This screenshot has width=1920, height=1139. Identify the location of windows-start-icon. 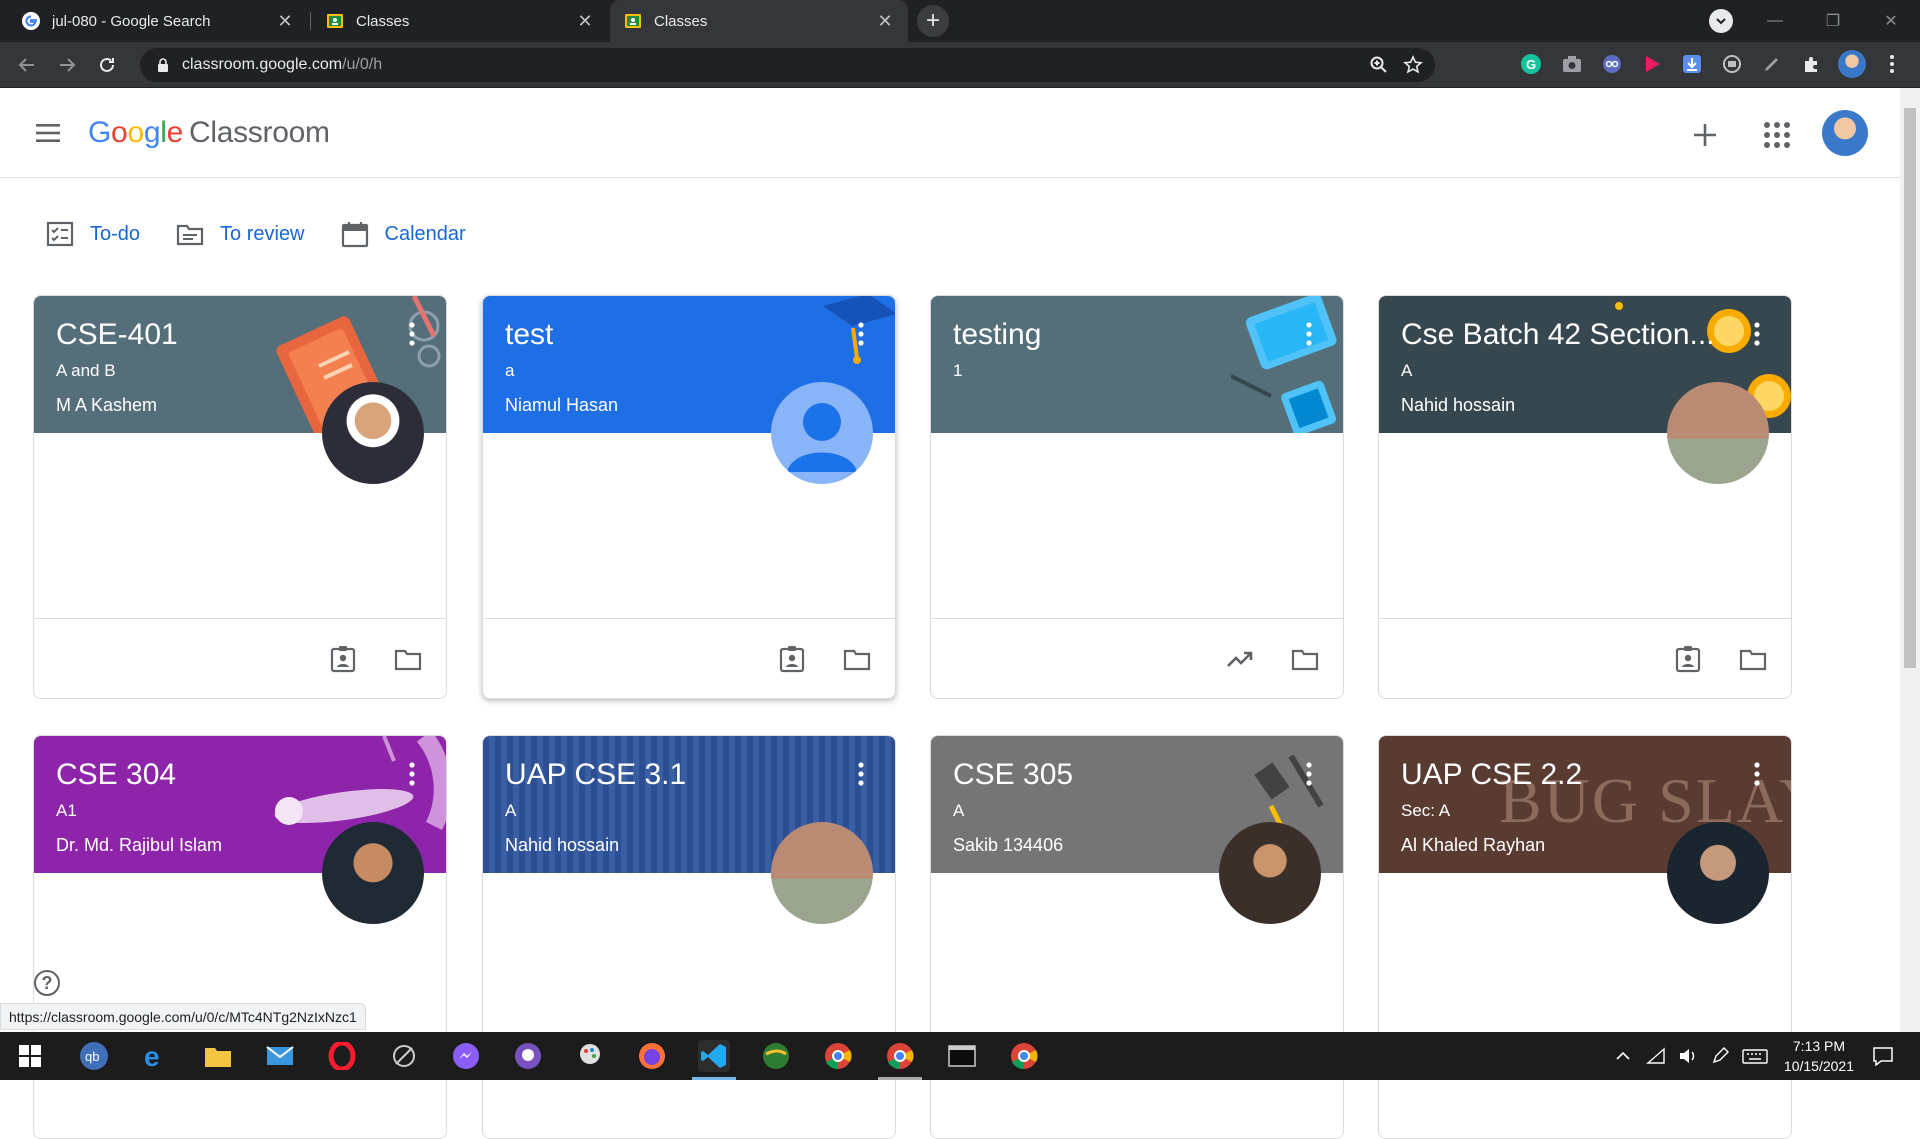
(30, 1056).